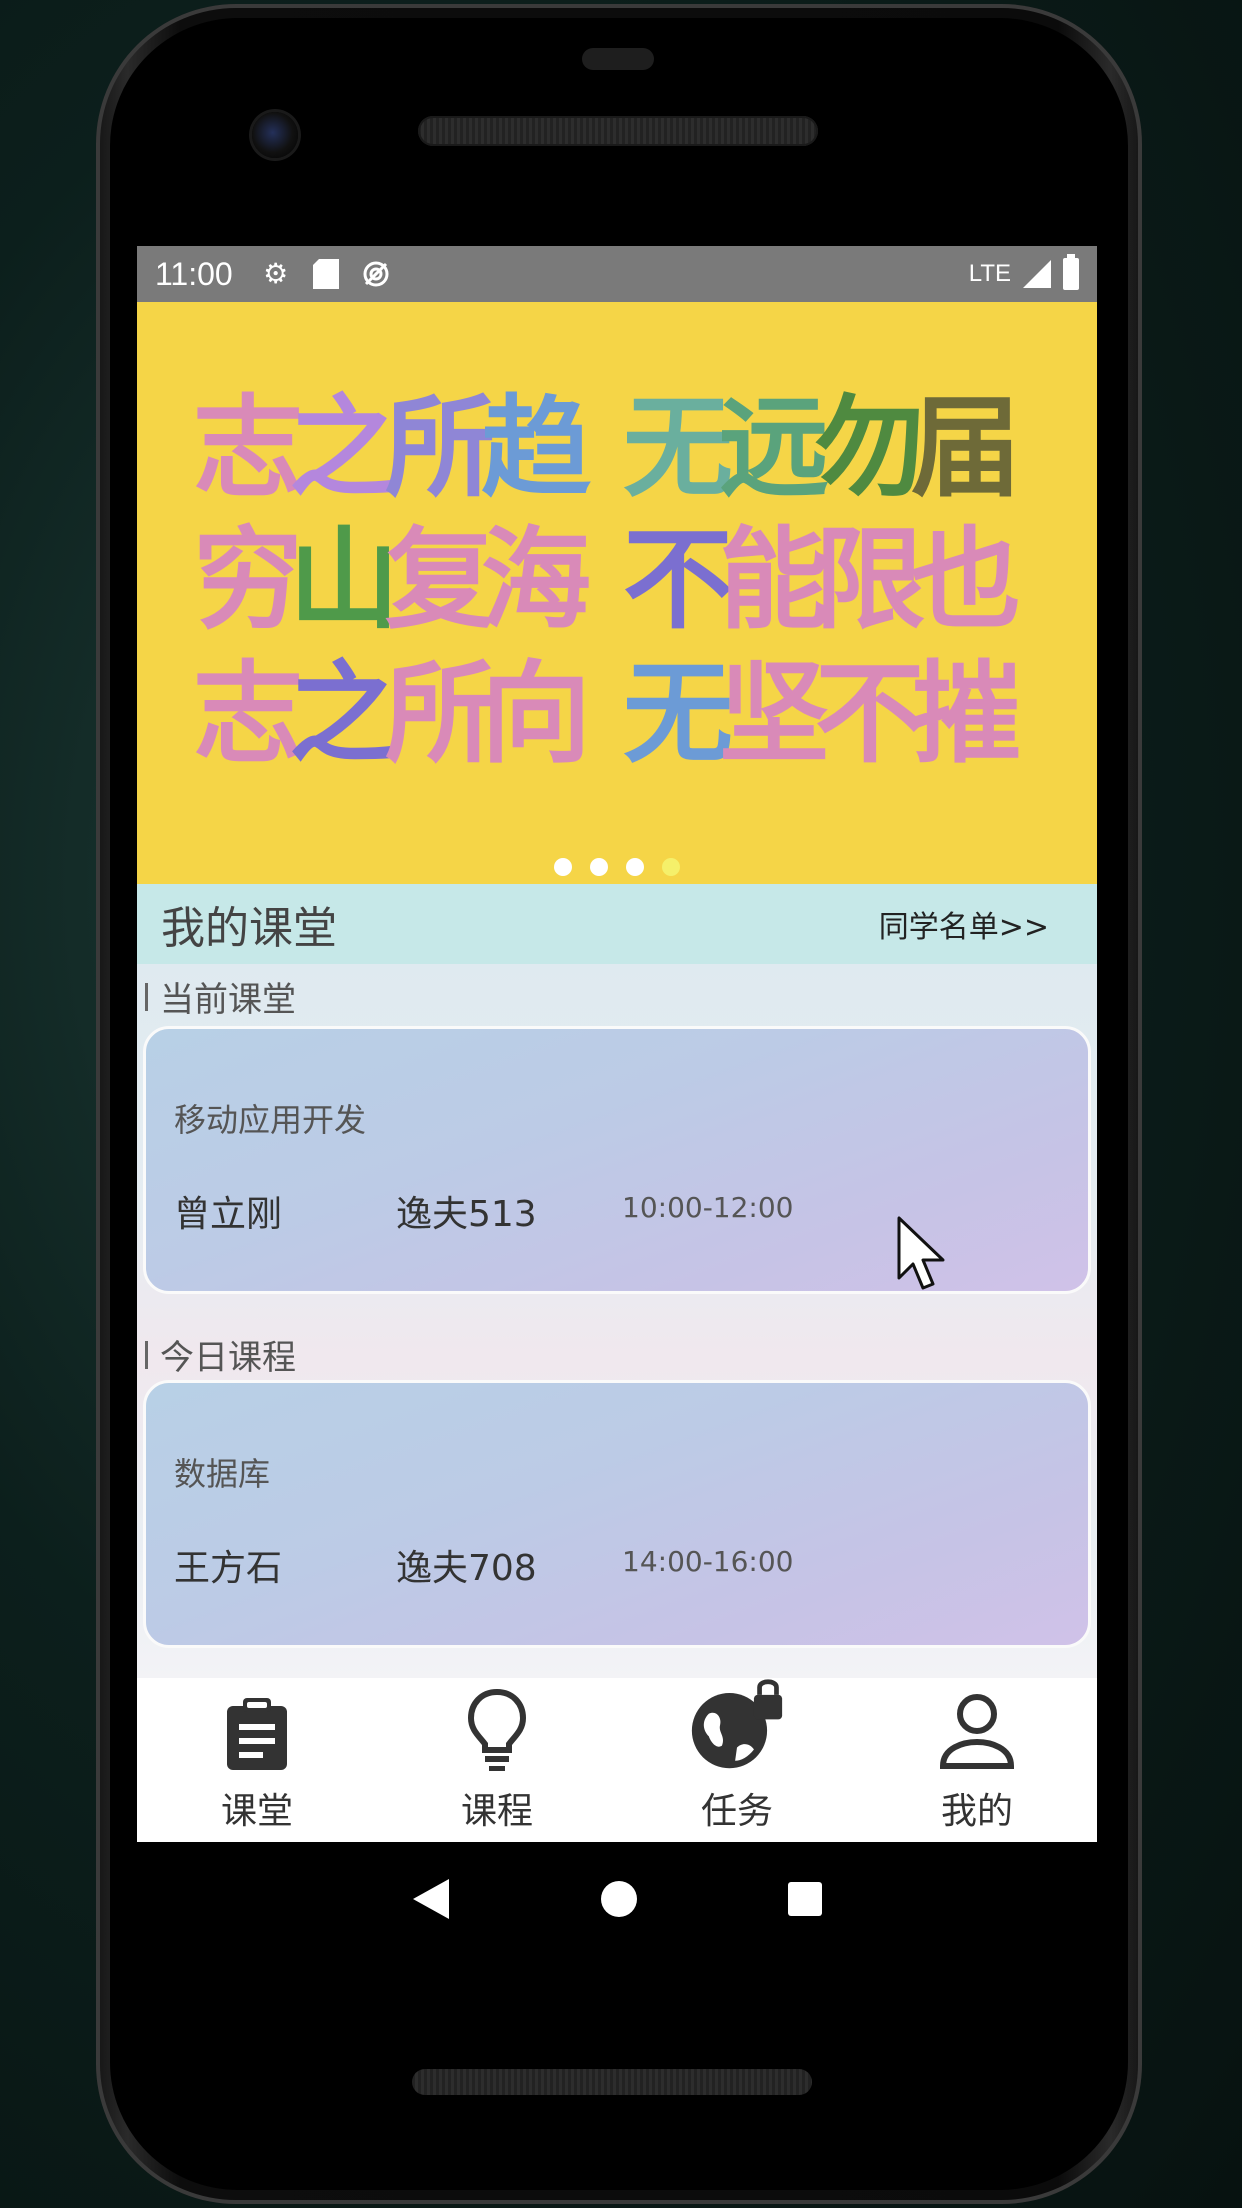 This screenshot has height=2208, width=1242. I want to click on nav-label: 任务, so click(736, 1811).